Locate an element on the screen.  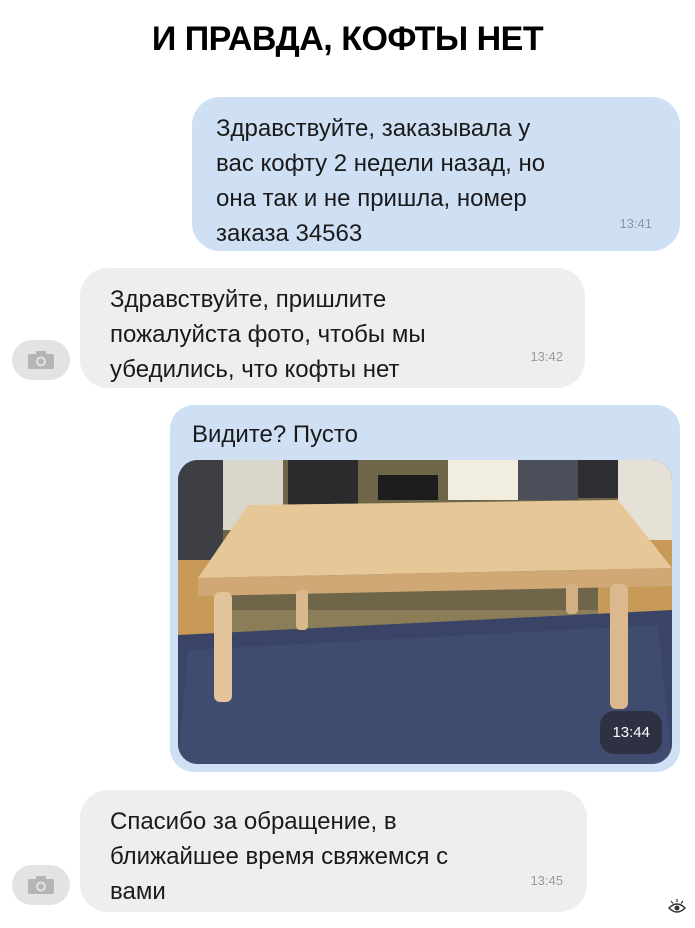
message-line: ближайшее время свяжемся с is located at coordinates (279, 856).